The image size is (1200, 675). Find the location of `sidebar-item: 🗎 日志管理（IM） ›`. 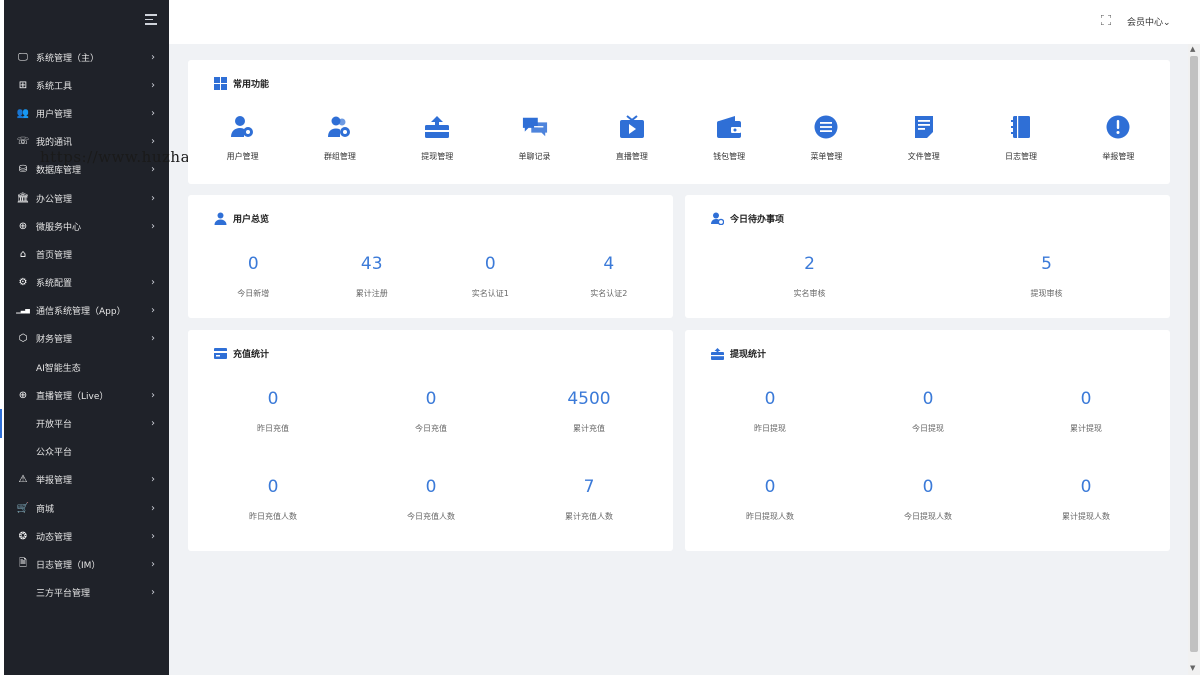

sidebar-item: 🗎 日志管理（IM） › is located at coordinates (86, 564).